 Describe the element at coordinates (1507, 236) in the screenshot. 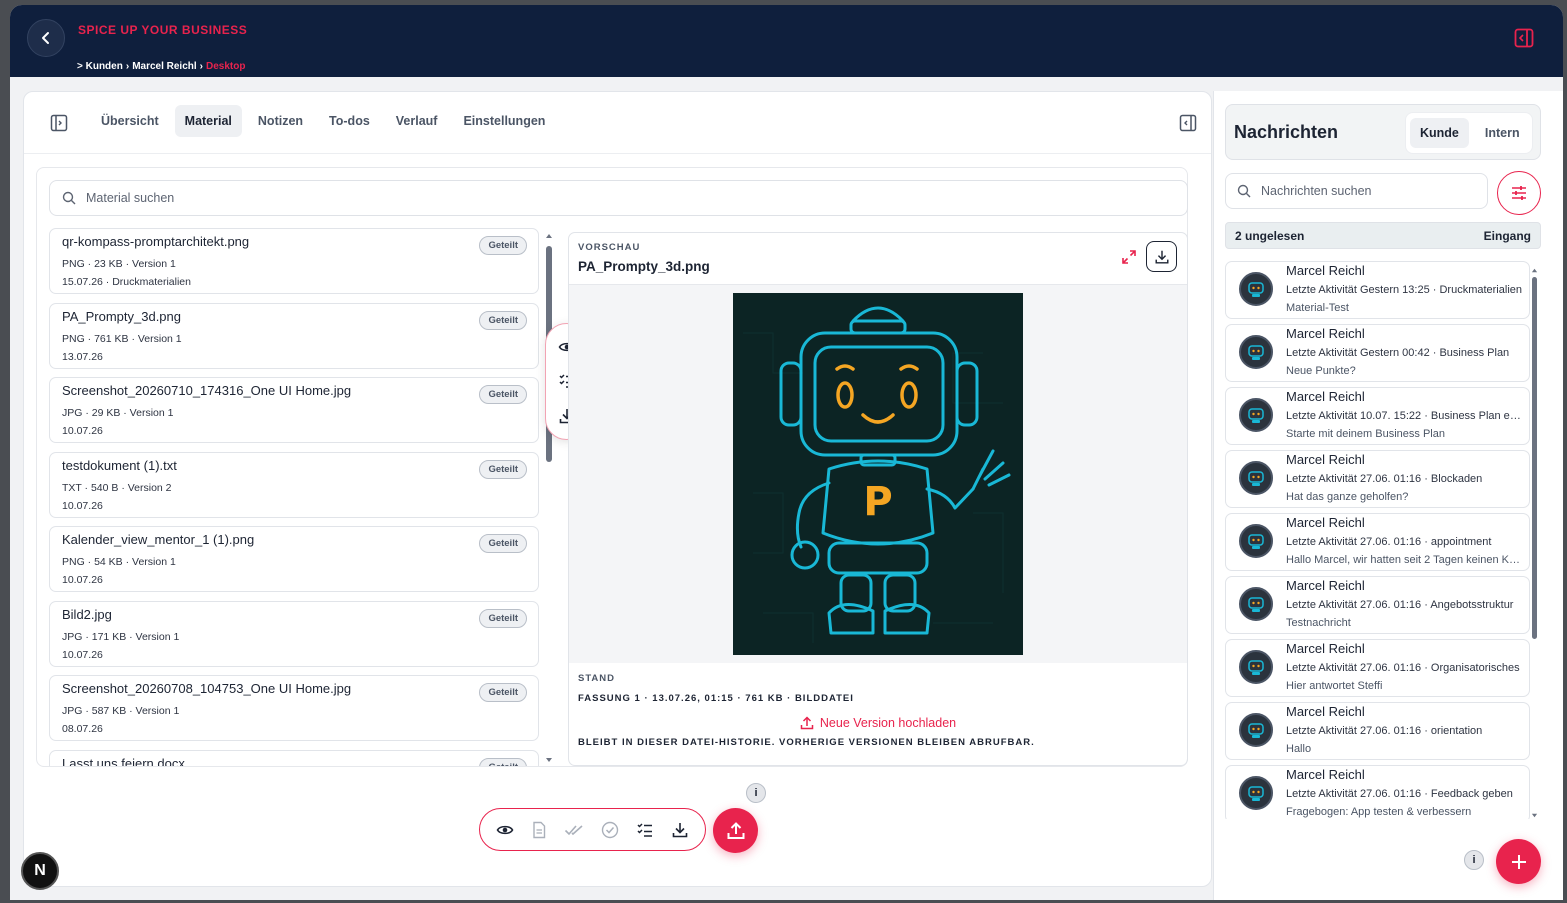

I see `inbox-label: Eingang` at that location.